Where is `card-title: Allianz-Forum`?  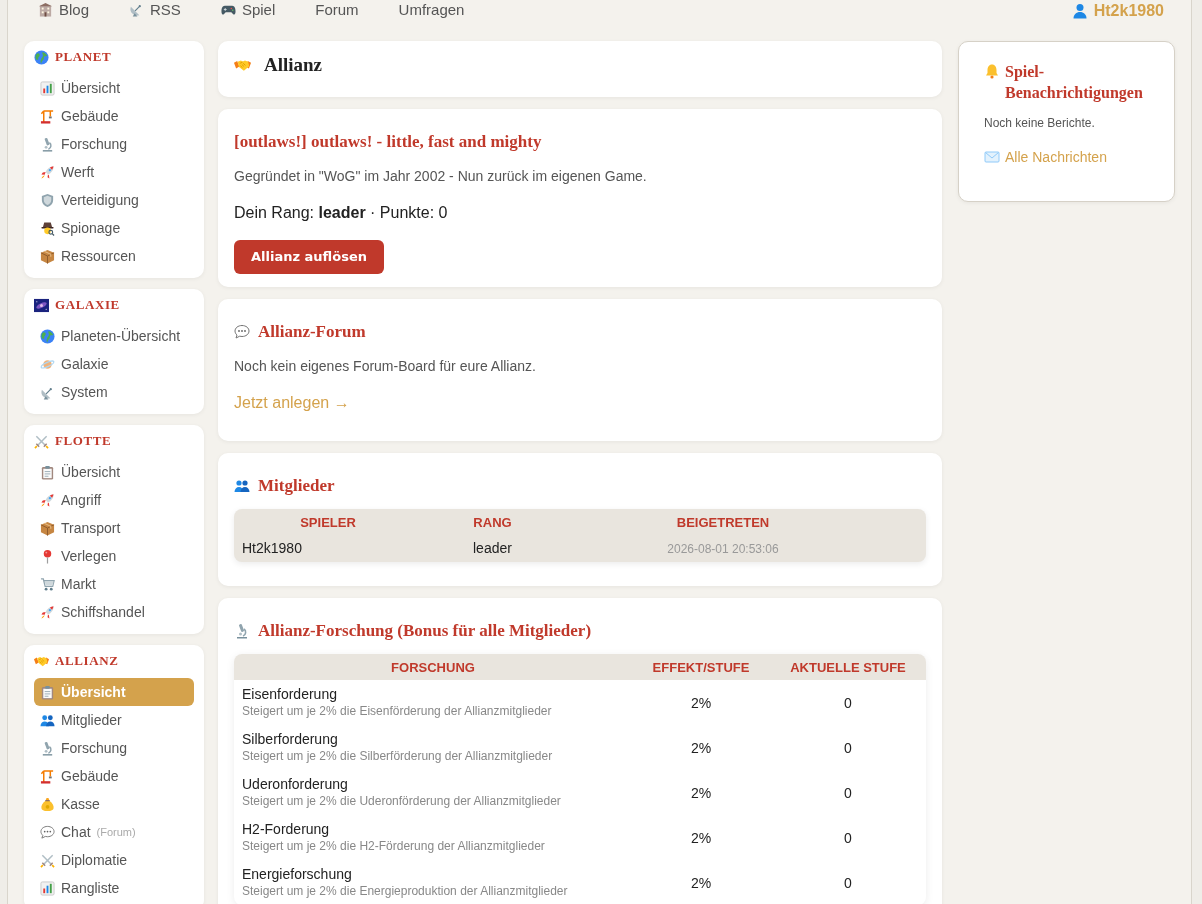
card-title: Allianz-Forum is located at coordinates (312, 332).